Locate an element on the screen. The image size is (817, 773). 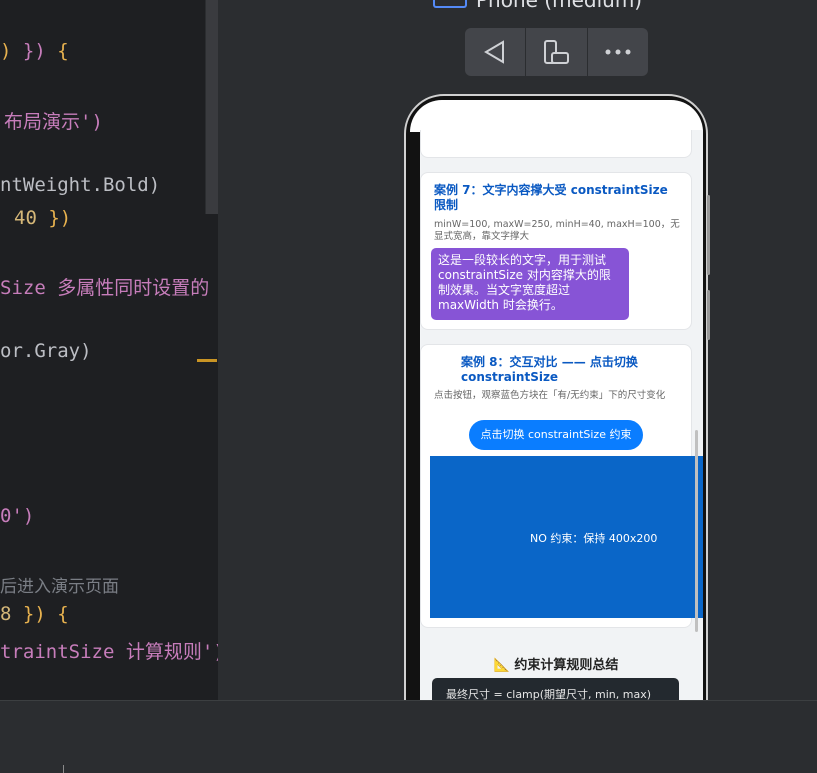
editor-warning-mark is located at coordinates (207, 360).